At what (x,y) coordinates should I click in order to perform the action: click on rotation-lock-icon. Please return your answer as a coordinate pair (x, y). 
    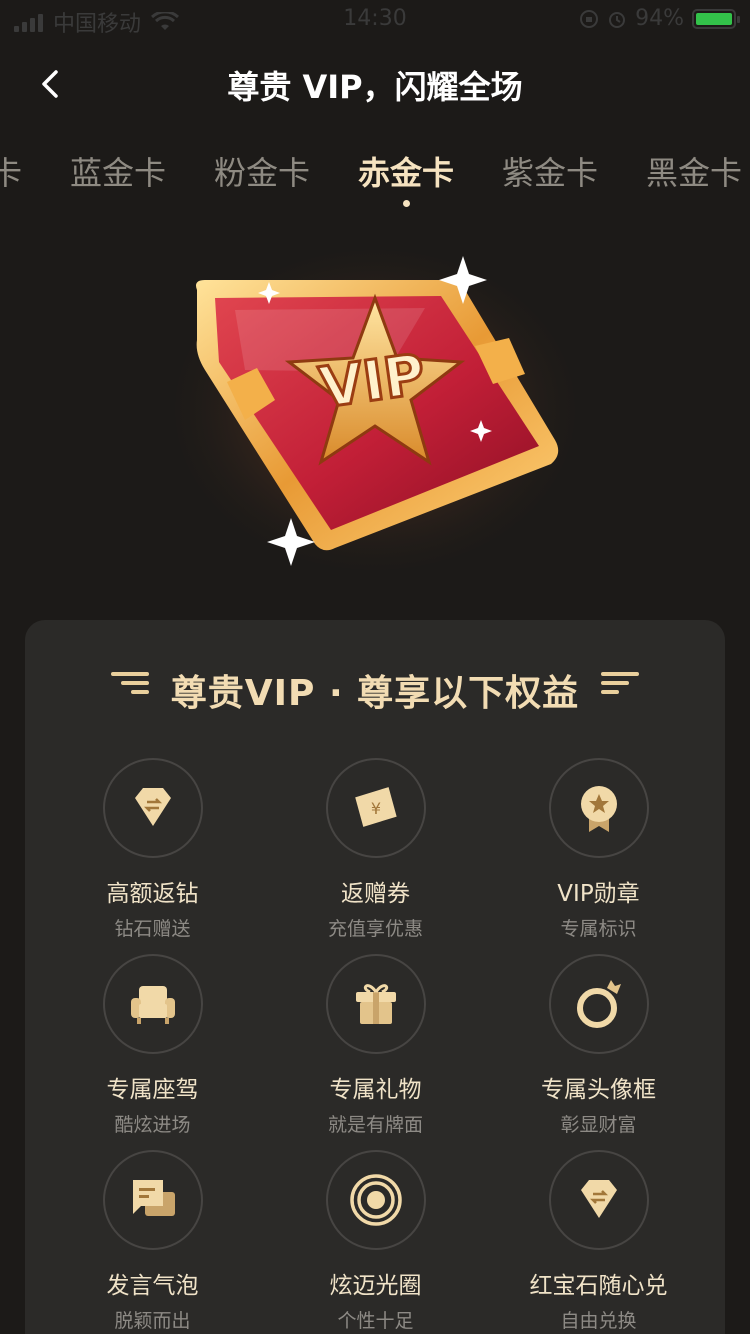
    Looking at the image, I should click on (589, 18).